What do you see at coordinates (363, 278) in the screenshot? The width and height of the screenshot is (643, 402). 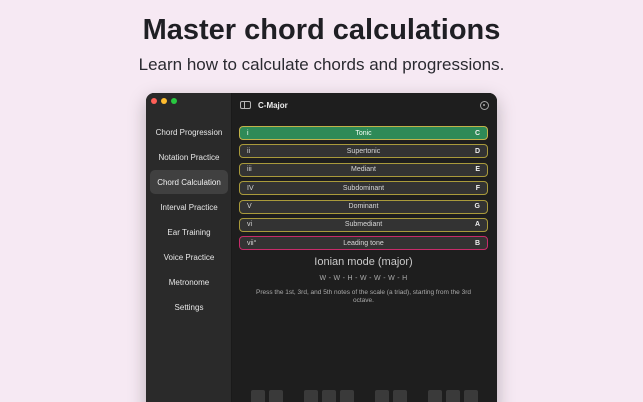 I see `step-pattern: W - W - H - W - W - W - H` at bounding box center [363, 278].